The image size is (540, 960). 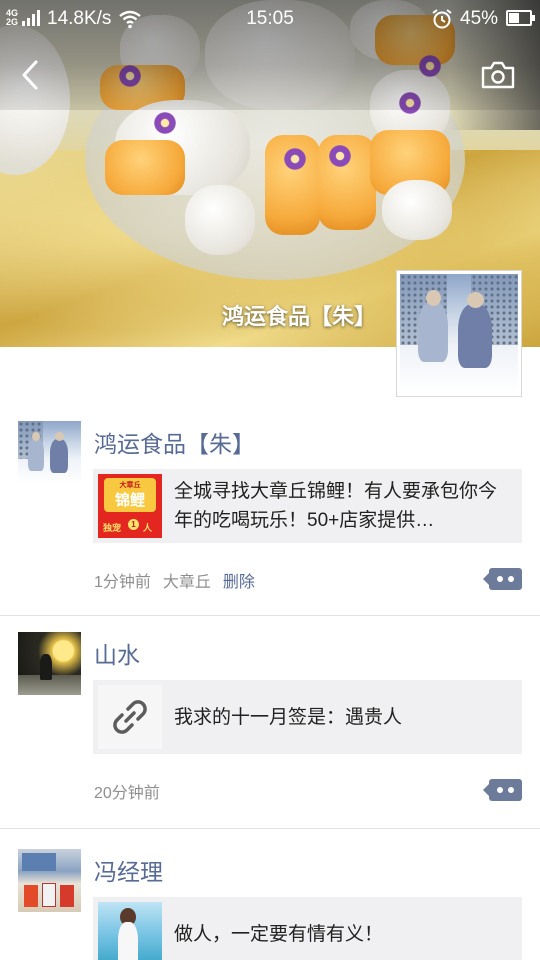 I want to click on link-title: 做人，一定要有情有义！, so click(x=279, y=934).